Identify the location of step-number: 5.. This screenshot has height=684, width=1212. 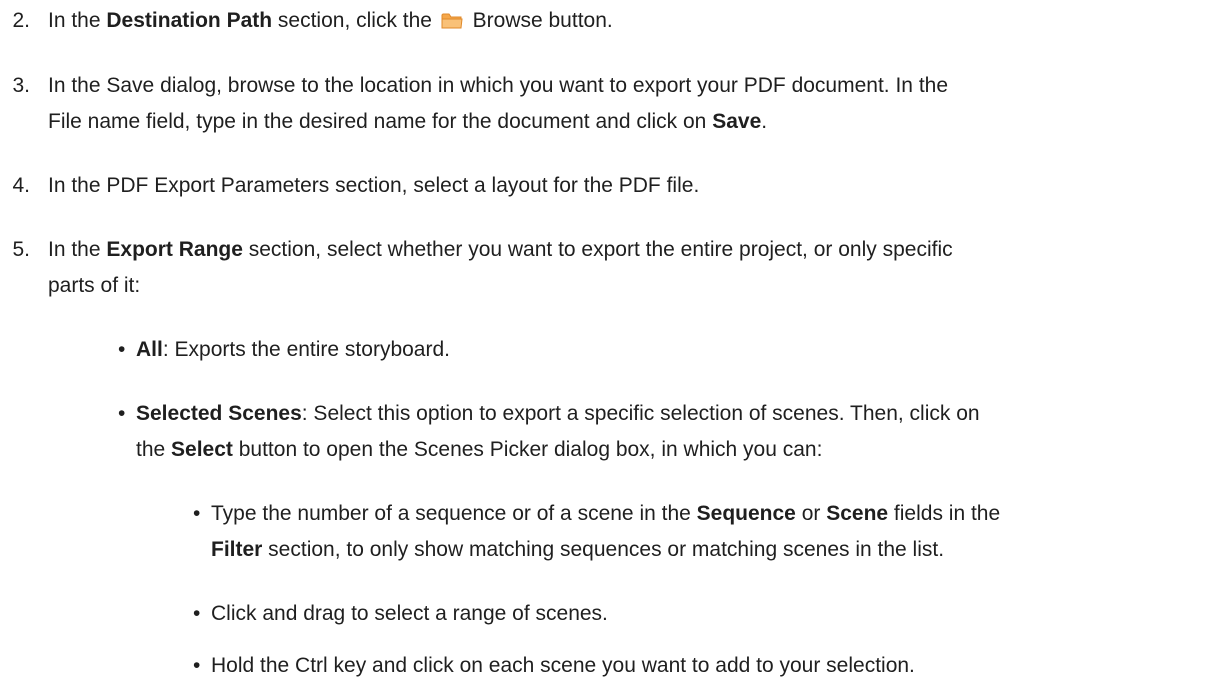
(21, 249).